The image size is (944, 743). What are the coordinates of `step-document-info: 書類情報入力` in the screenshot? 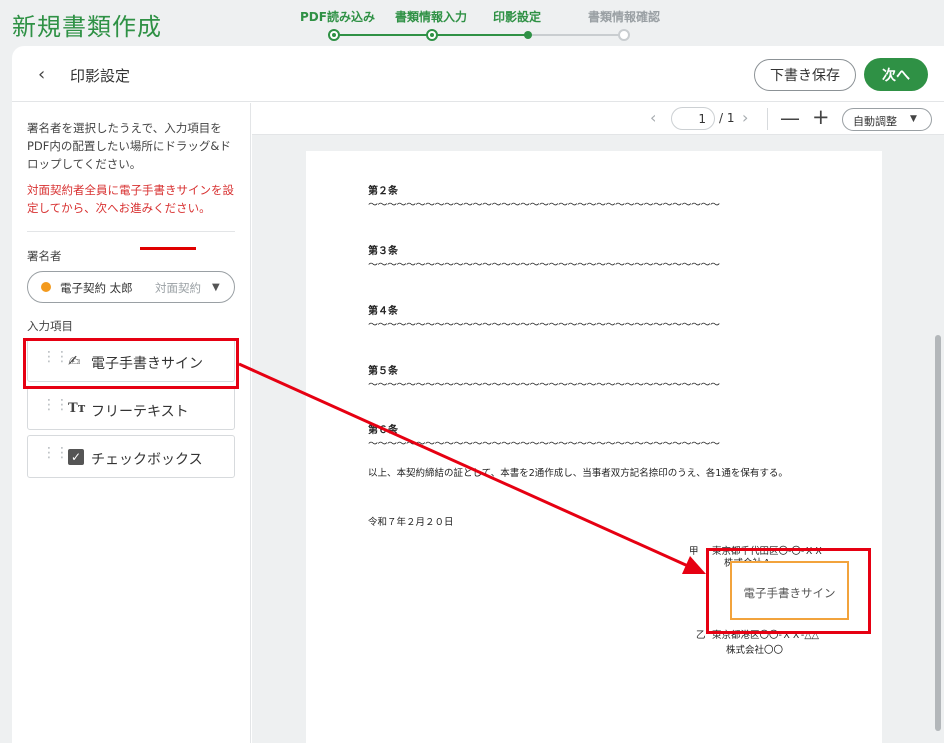 It's located at (431, 17).